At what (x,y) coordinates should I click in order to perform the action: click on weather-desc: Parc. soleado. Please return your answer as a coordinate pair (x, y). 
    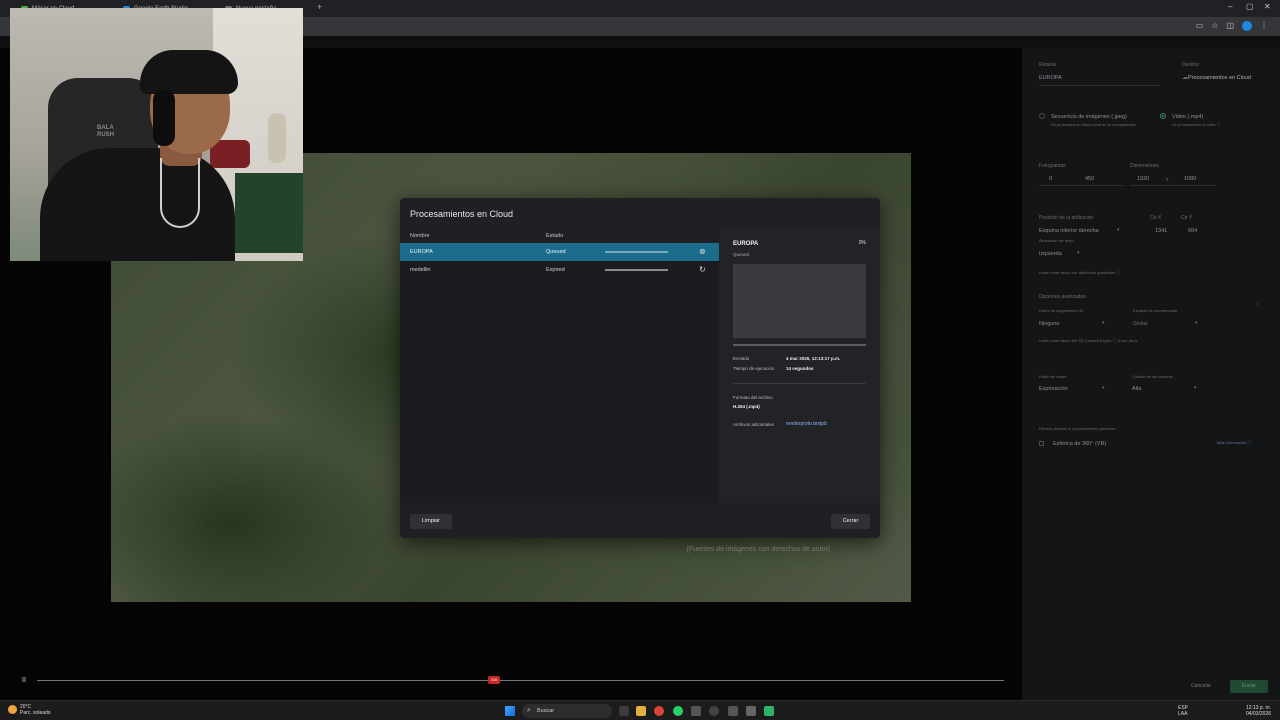
    Looking at the image, I should click on (35, 713).